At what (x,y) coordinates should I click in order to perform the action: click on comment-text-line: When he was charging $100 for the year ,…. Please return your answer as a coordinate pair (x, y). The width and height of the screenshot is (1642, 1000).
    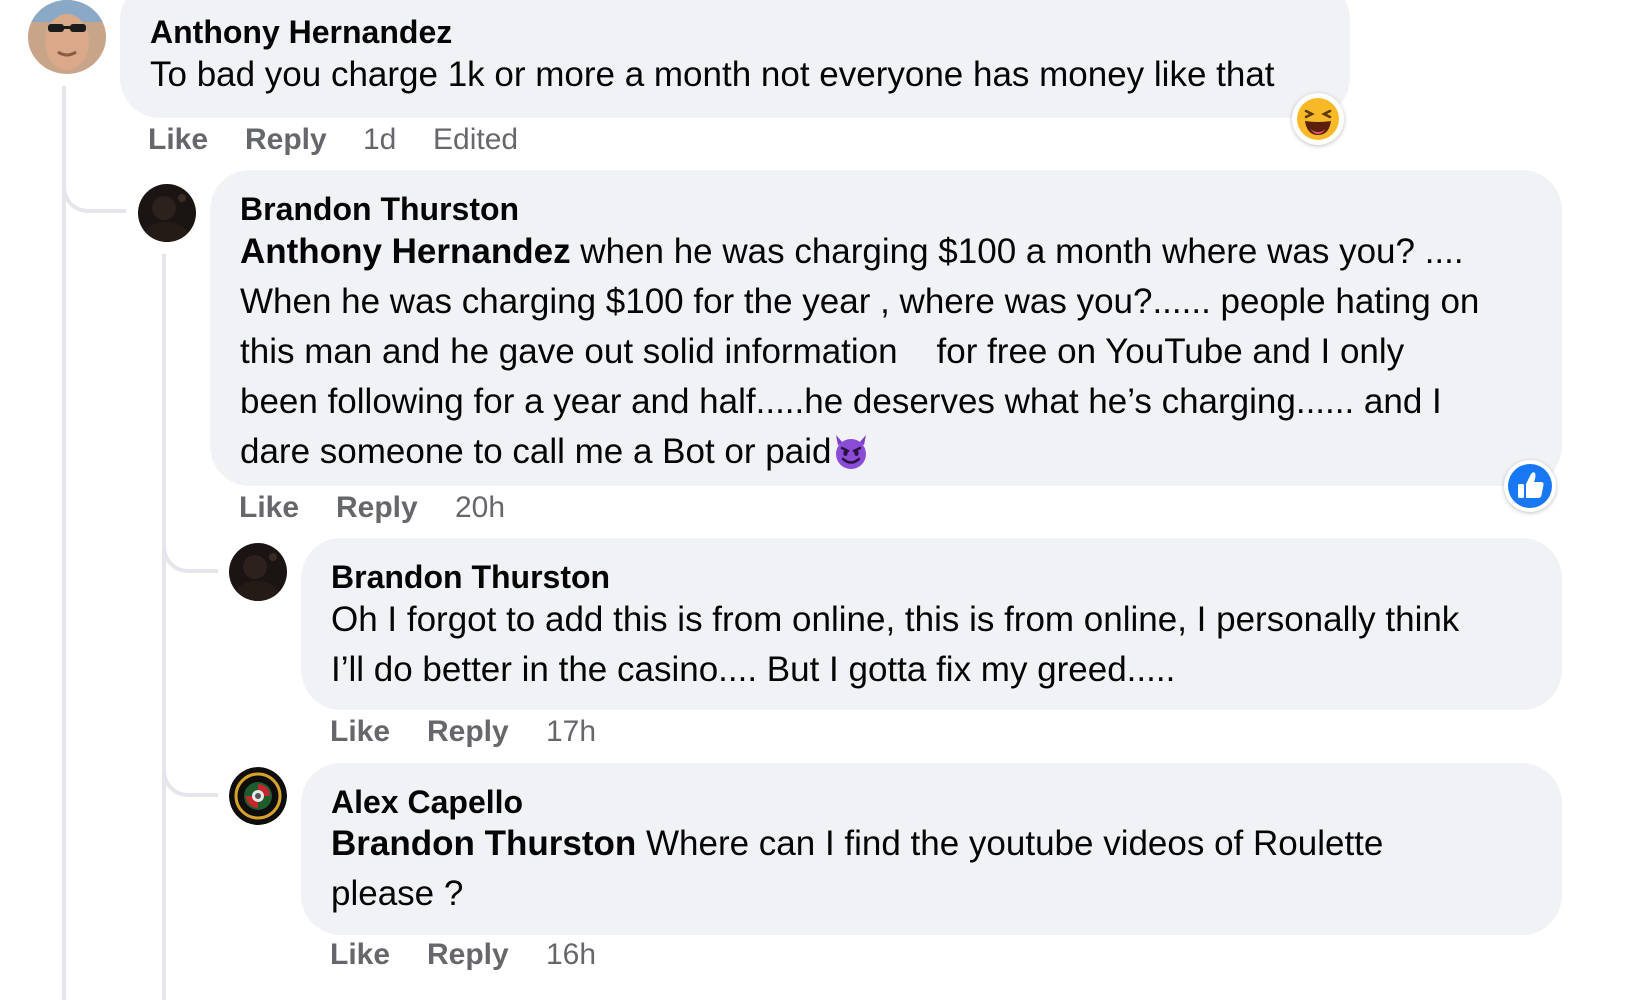
    Looking at the image, I should click on (860, 301).